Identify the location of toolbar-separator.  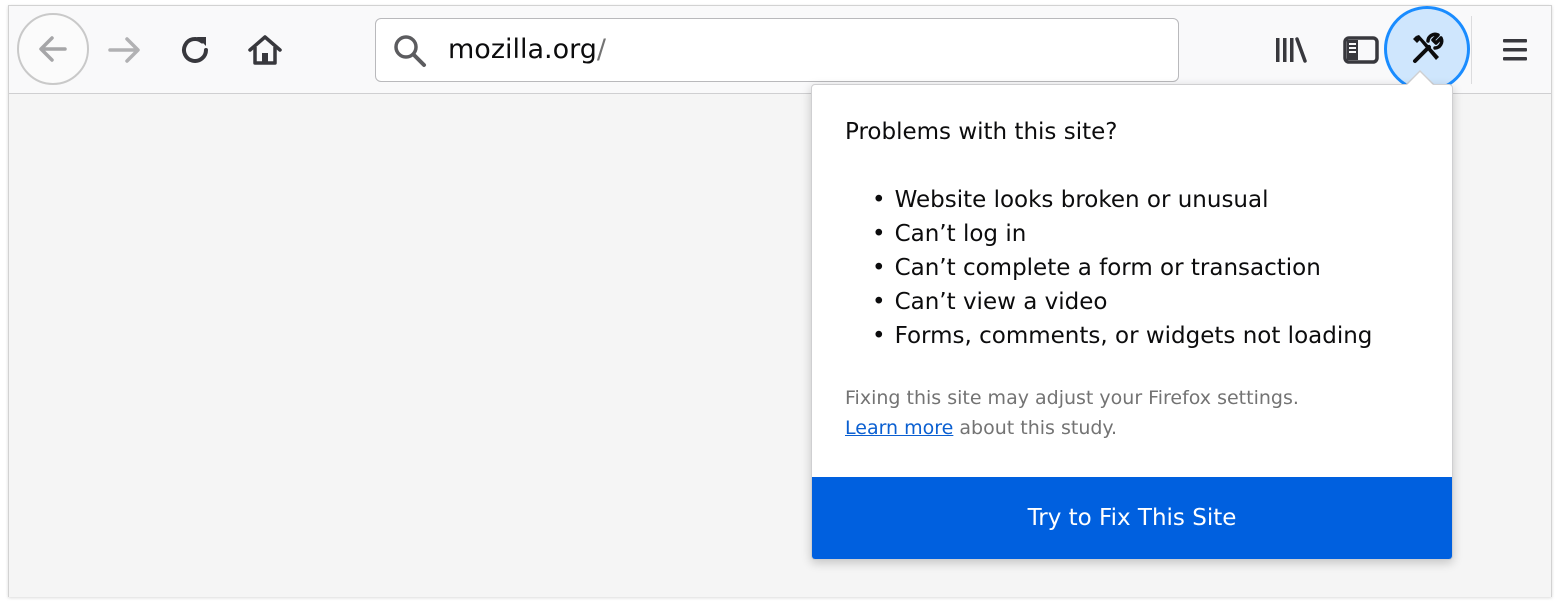
(1471, 50).